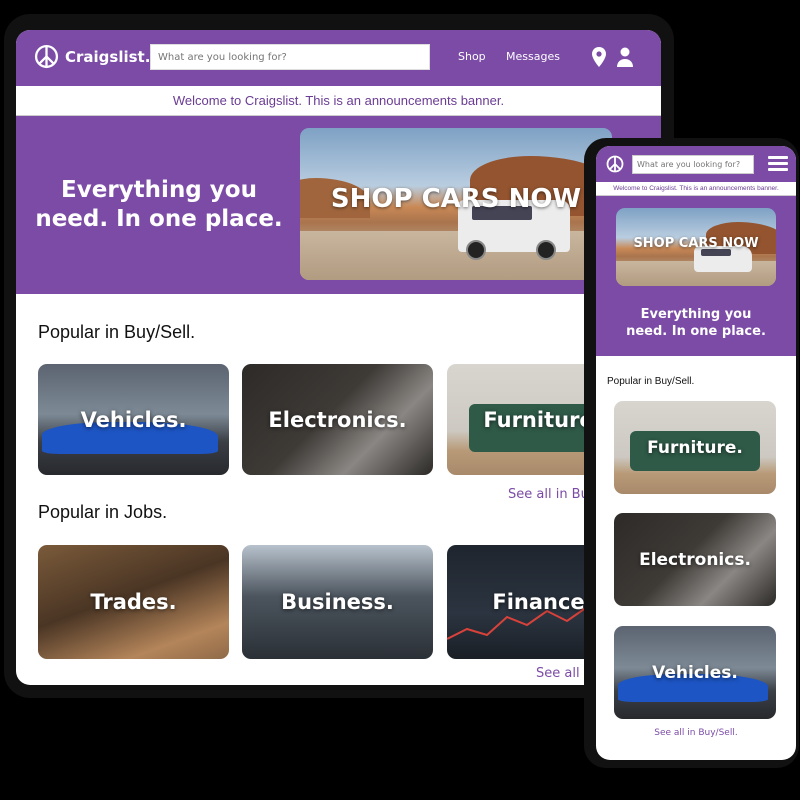  I want to click on tile-label: Business., so click(337, 602).